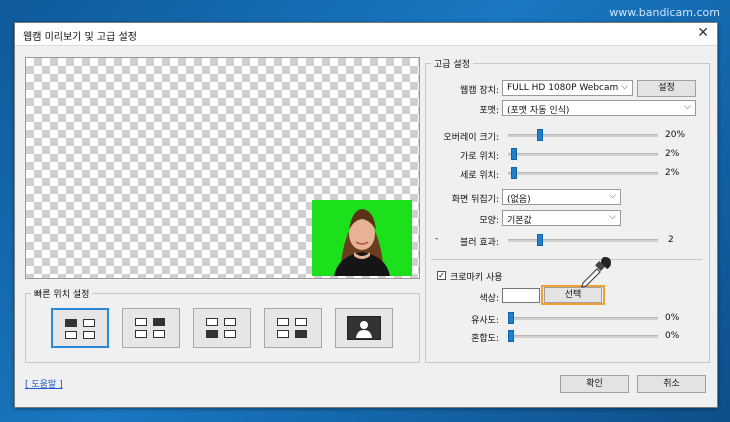  I want to click on similarity-label: 유사도:, so click(485, 321).